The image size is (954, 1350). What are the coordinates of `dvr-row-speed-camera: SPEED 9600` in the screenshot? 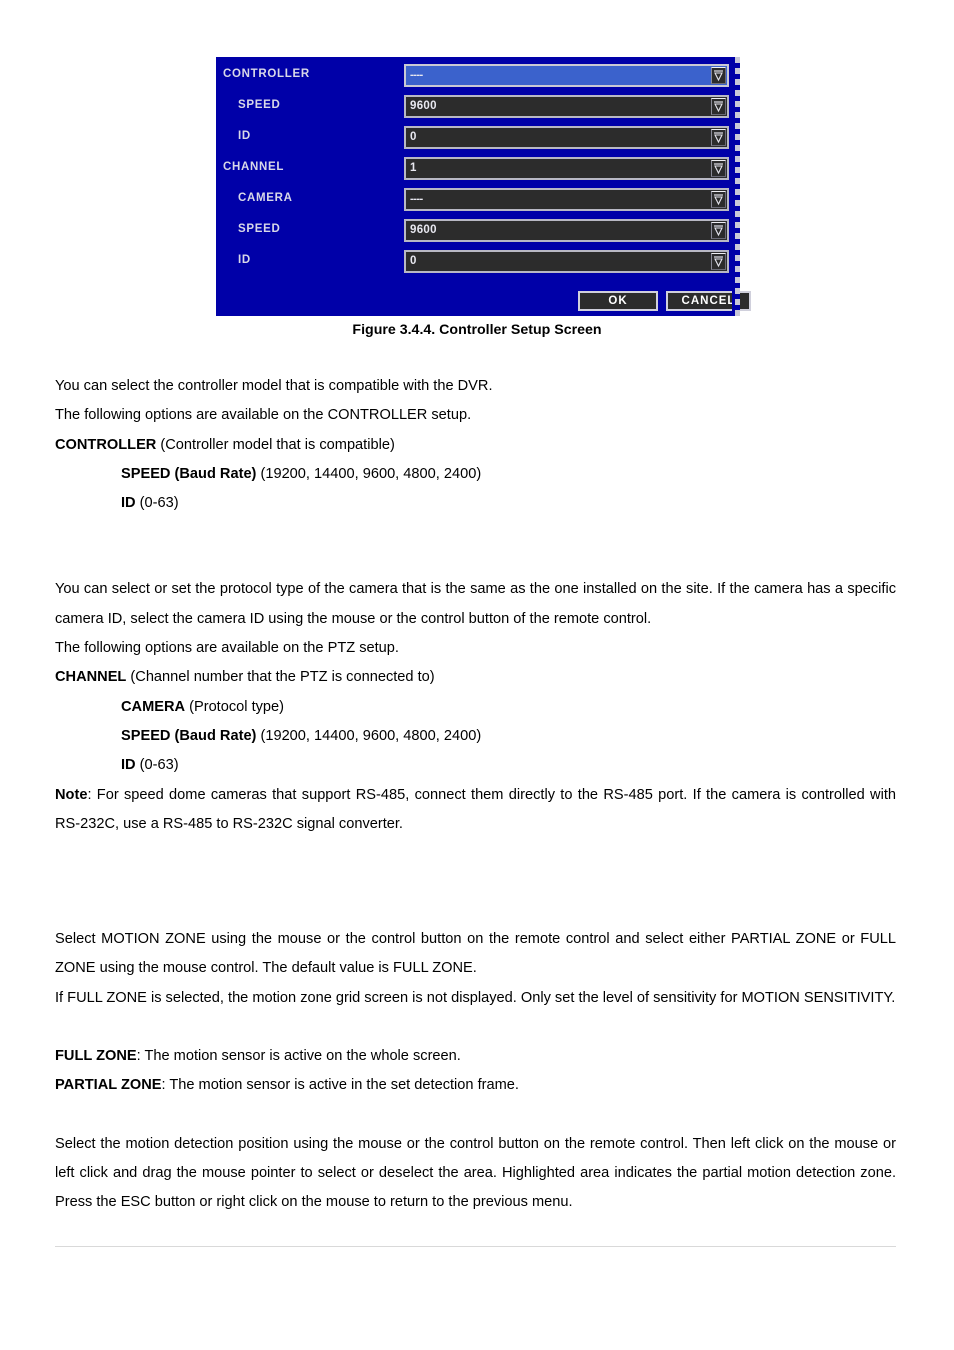 It's located at (478, 232).